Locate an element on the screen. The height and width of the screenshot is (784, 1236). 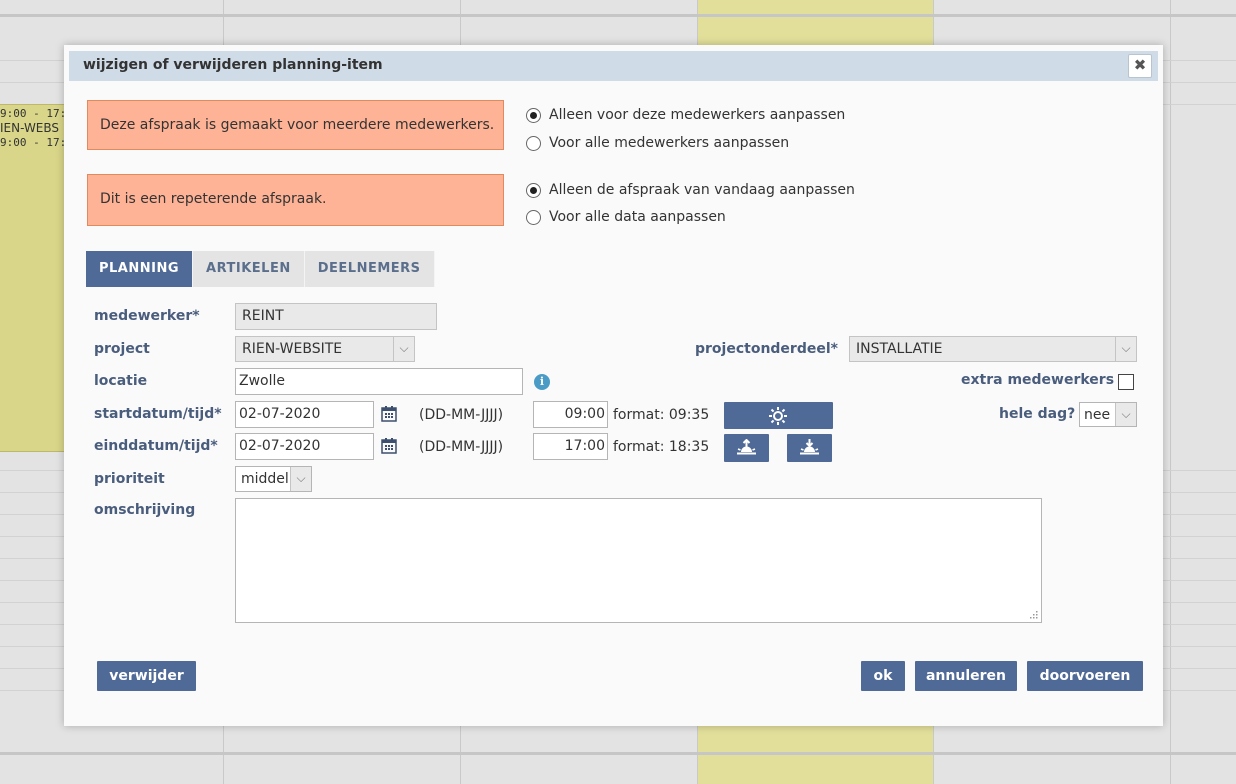
apply-button: doorvoeren is located at coordinates (1085, 676).